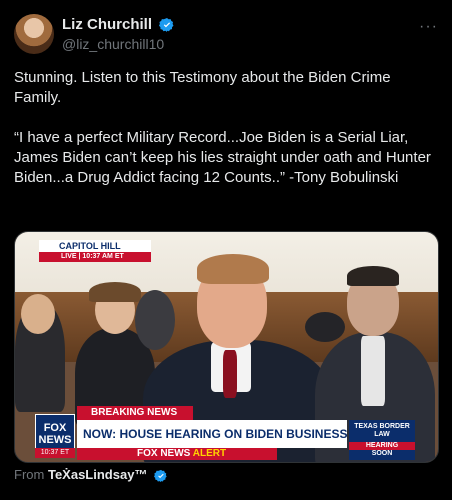 The width and height of the screenshot is (452, 500). Describe the element at coordinates (97, 474) in the screenshot. I see `from-name: TeẊasLindsay™` at that location.